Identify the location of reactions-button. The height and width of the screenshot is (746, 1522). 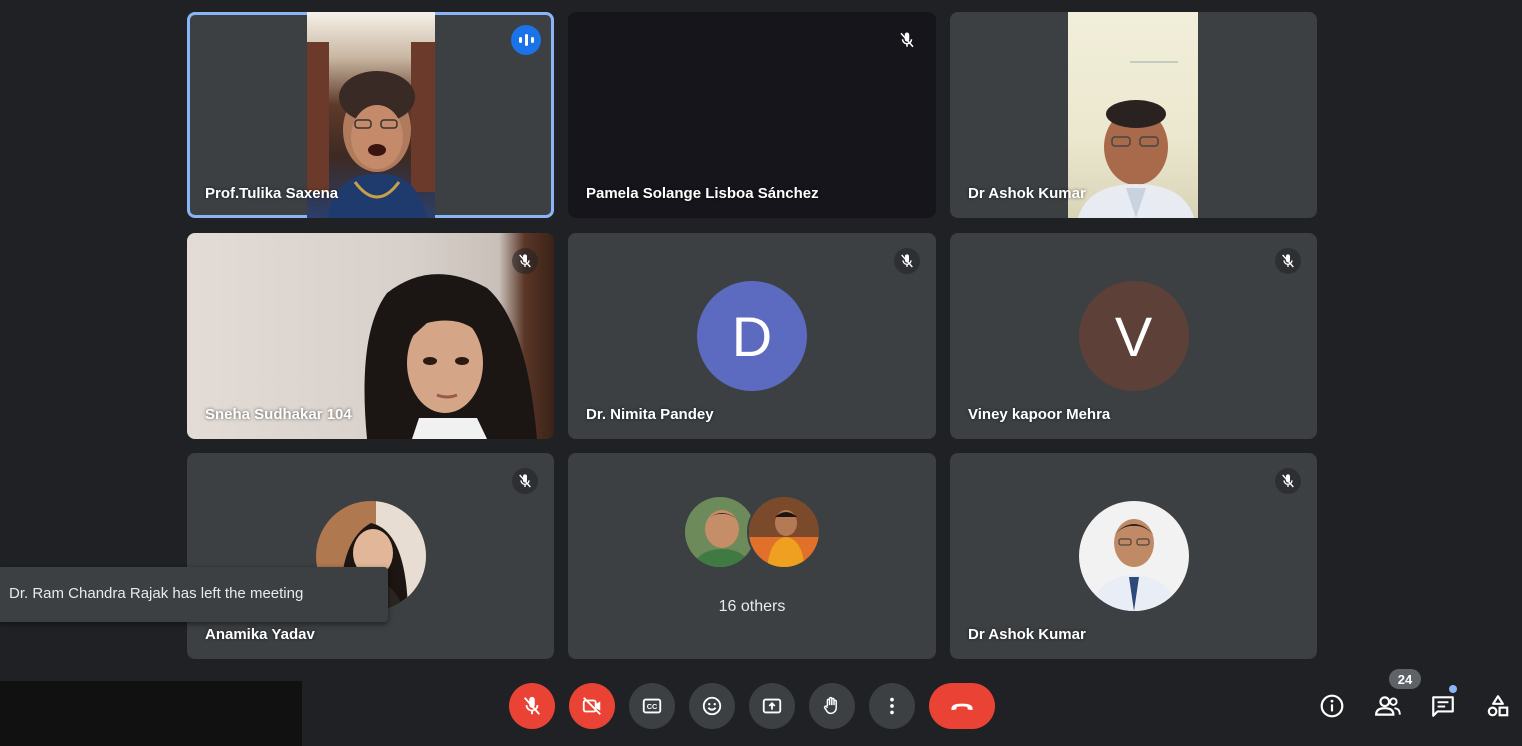
(712, 706).